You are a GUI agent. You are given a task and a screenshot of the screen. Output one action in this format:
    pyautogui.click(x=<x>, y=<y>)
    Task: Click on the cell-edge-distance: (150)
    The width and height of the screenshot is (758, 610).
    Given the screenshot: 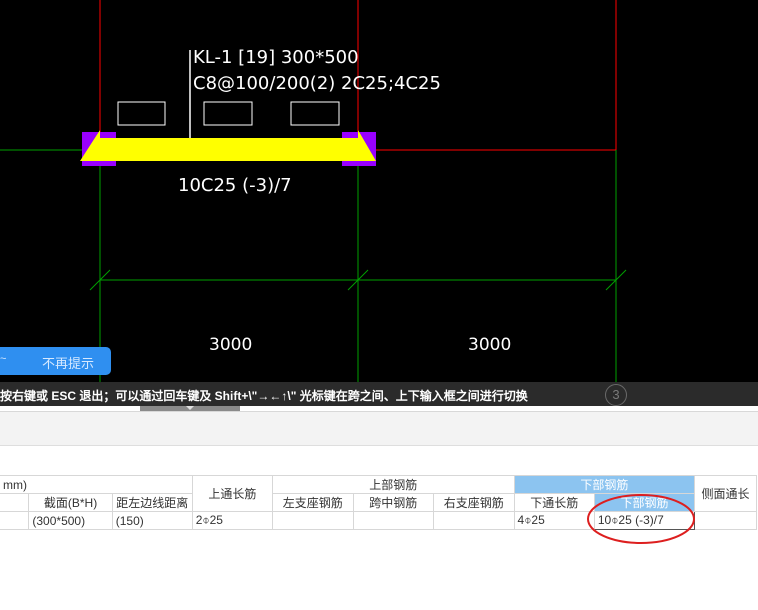 What is the action you would take?
    pyautogui.click(x=152, y=520)
    